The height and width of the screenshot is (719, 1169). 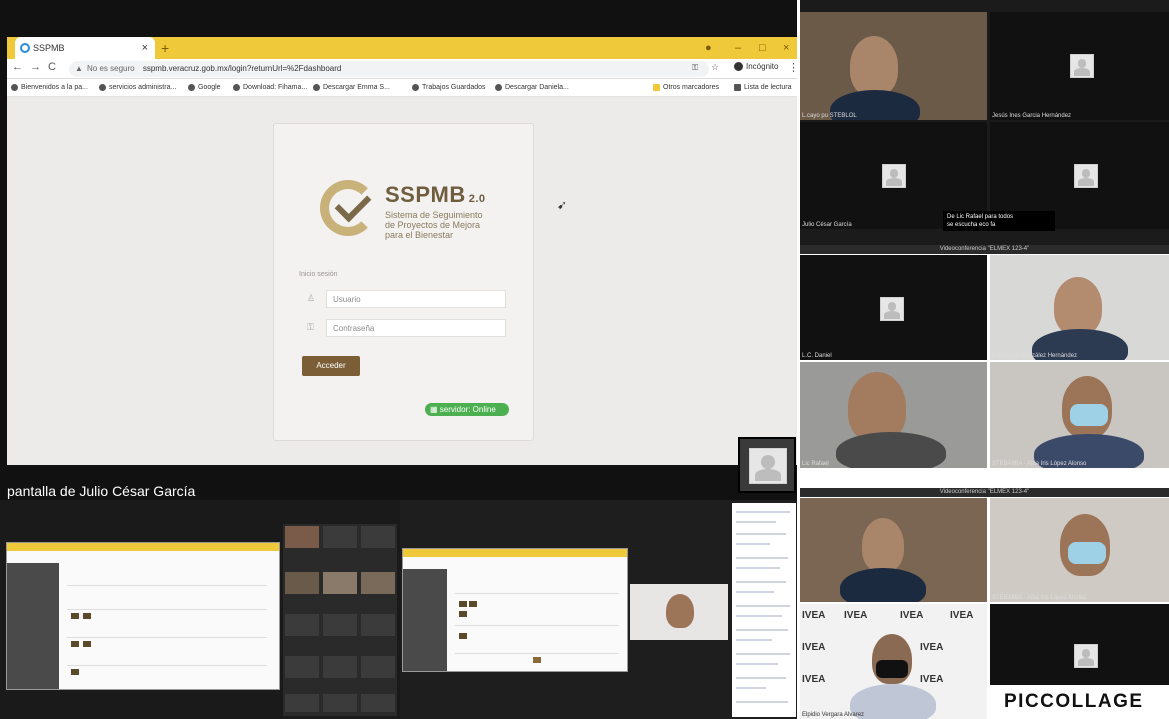 What do you see at coordinates (1039, 464) in the screenshot?
I see `participant-name: STEBAMIA - Alba Iris López Alonso` at bounding box center [1039, 464].